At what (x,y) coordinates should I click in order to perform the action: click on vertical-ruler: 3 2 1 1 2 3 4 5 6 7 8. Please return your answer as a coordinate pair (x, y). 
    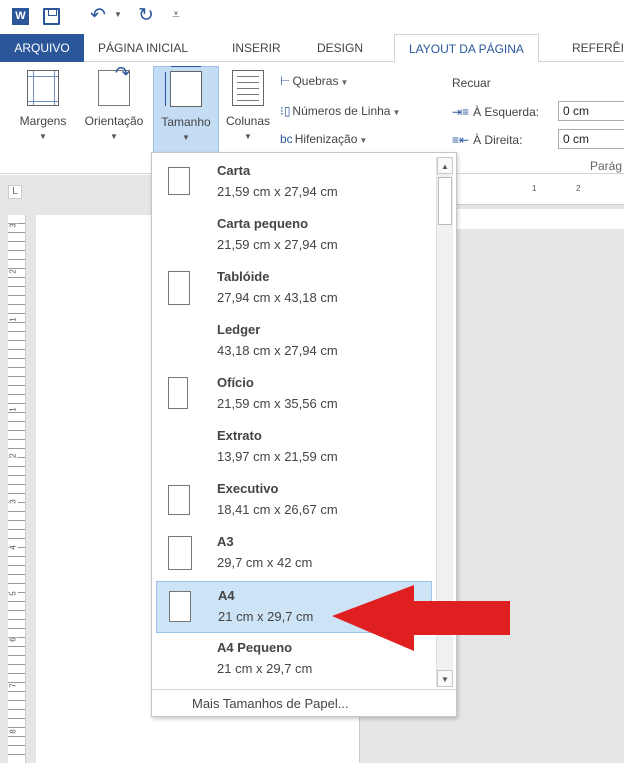
    Looking at the image, I should click on (17, 489).